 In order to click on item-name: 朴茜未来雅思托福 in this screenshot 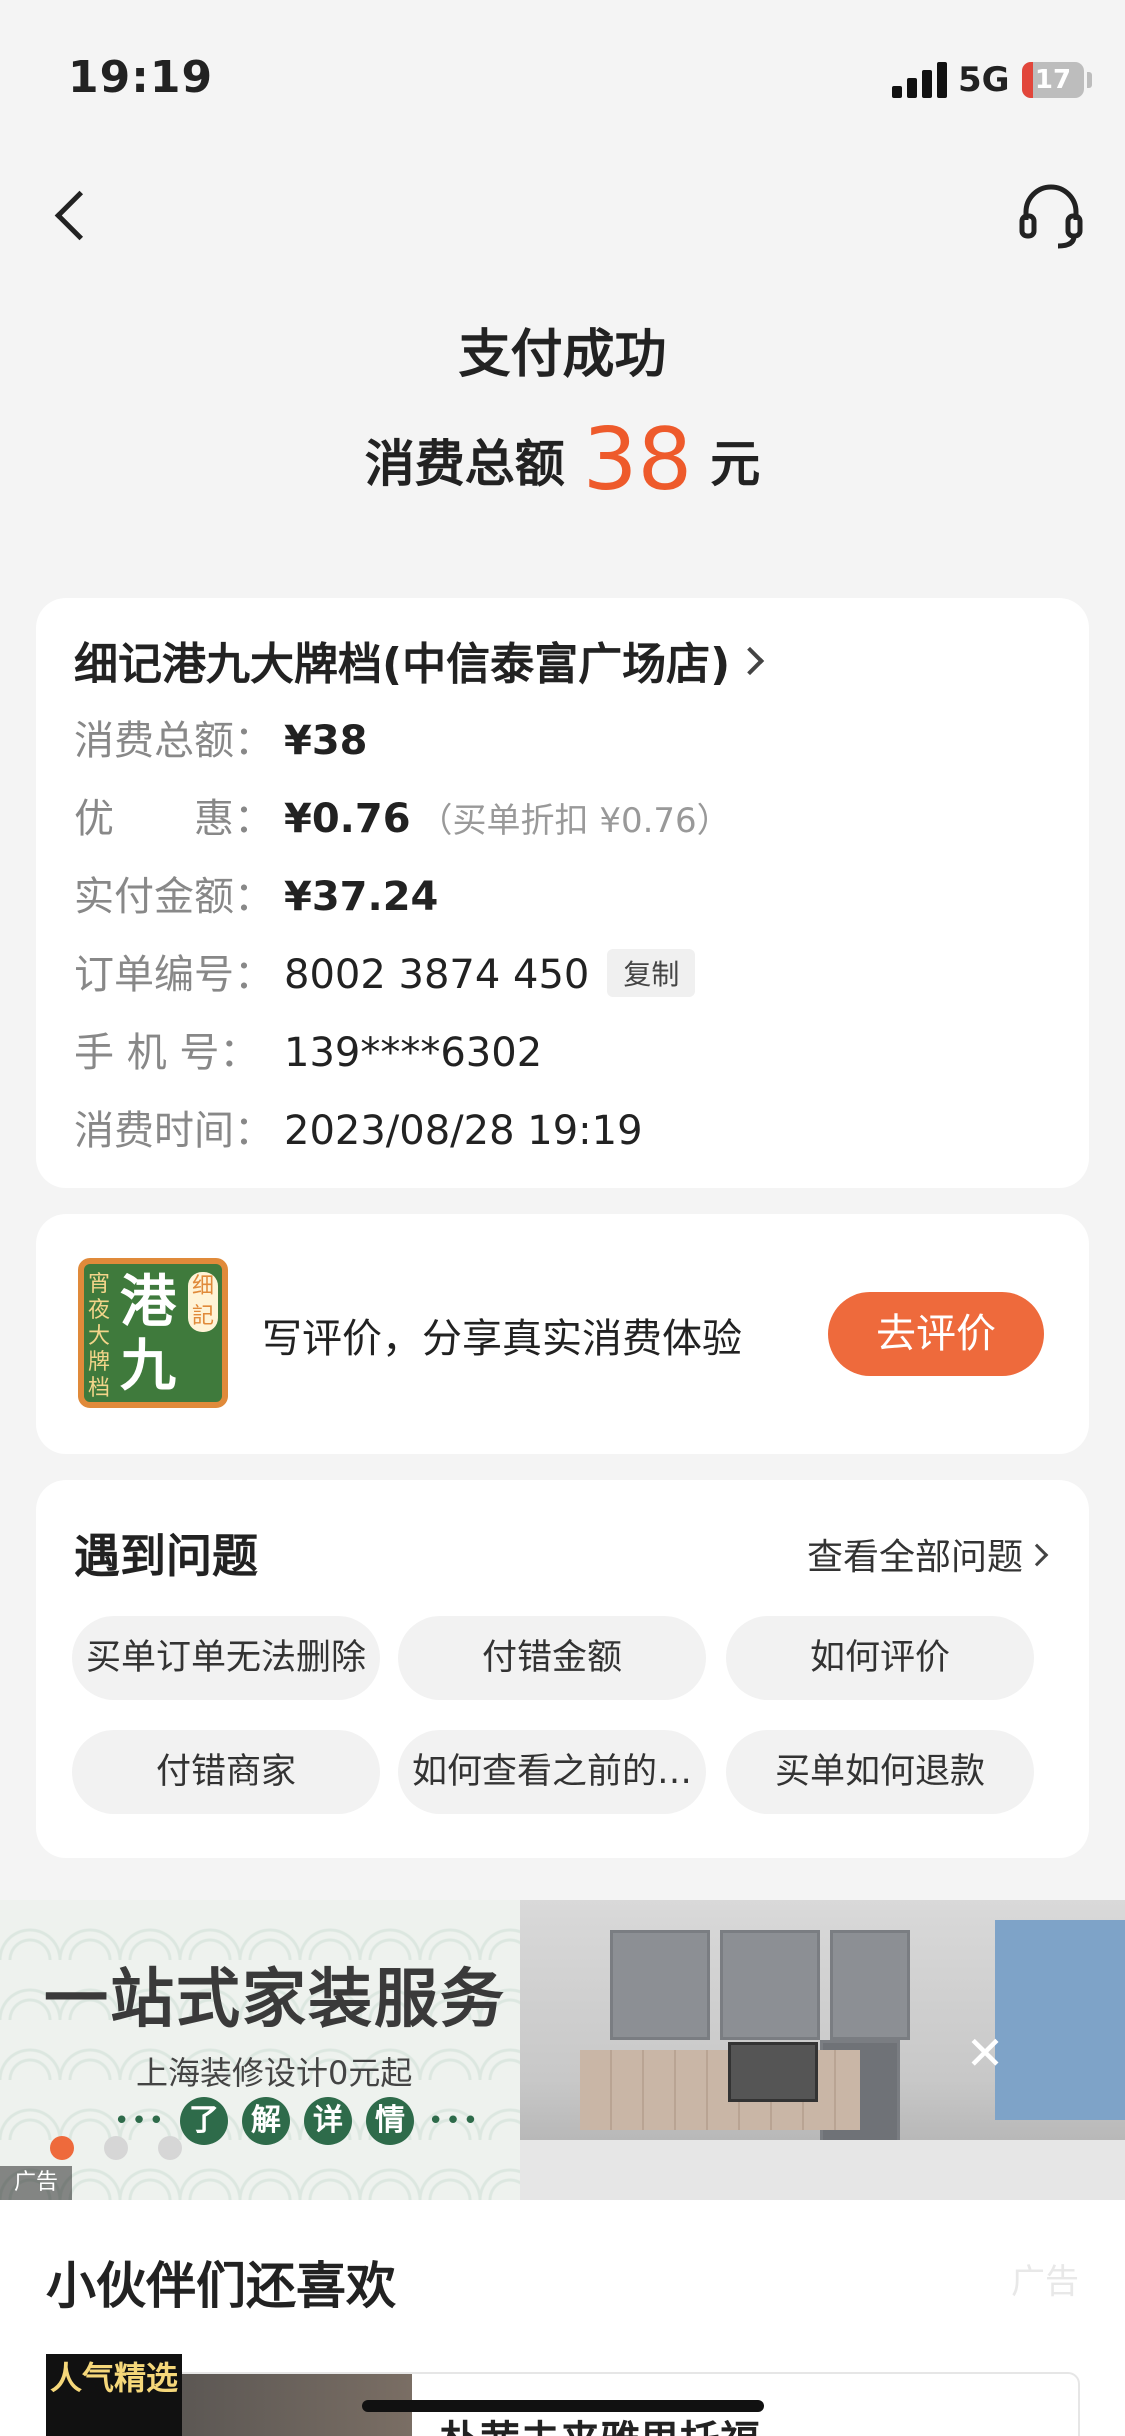, I will do `click(600, 2422)`.